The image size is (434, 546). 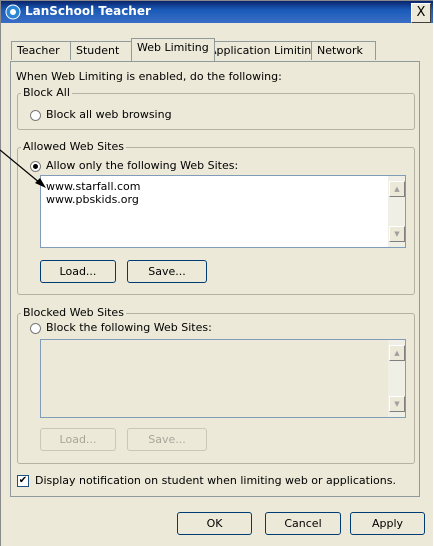 What do you see at coordinates (23, 168) in the screenshot?
I see `pointer-arrow-icon` at bounding box center [23, 168].